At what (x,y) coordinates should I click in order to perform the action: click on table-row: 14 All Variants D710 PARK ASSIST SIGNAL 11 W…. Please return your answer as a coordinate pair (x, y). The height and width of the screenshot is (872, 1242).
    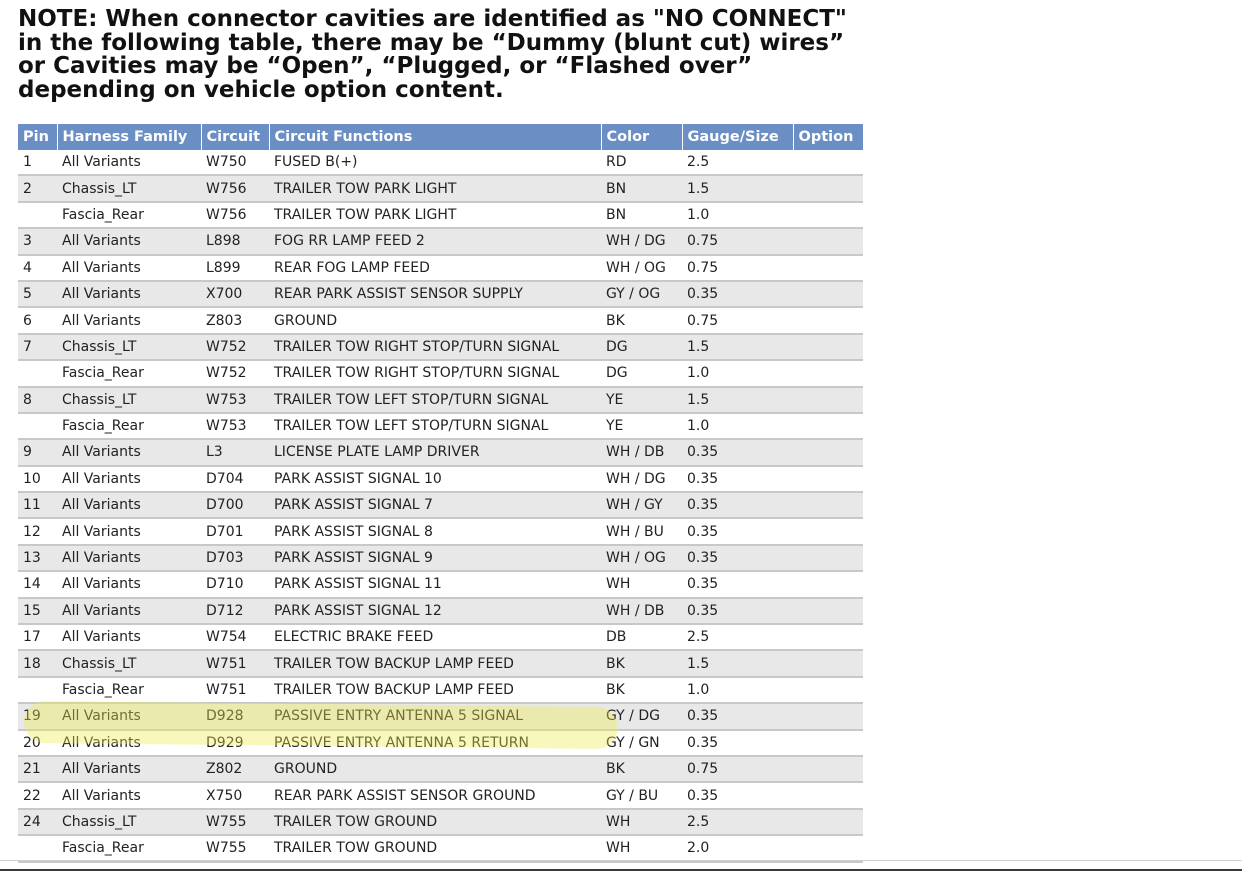
    Looking at the image, I should click on (440, 585).